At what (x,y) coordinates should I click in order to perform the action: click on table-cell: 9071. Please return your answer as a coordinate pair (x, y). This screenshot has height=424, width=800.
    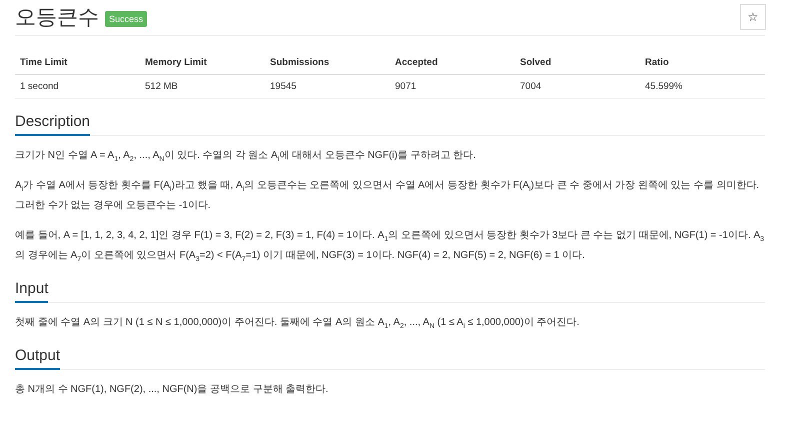
    Looking at the image, I should click on (452, 86).